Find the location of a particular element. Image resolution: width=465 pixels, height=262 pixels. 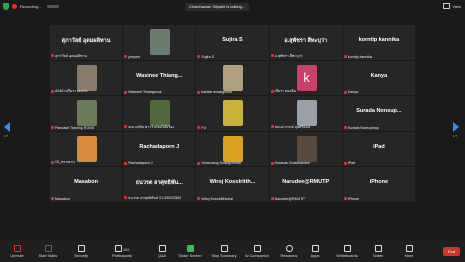

participant-name-label: Masabon is located at coordinates (60, 199).